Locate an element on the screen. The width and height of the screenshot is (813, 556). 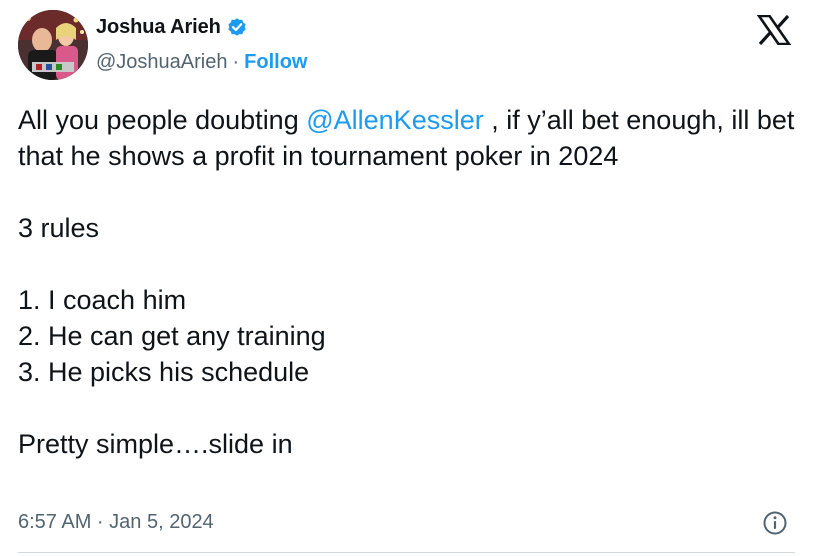
info-icon is located at coordinates (775, 523).